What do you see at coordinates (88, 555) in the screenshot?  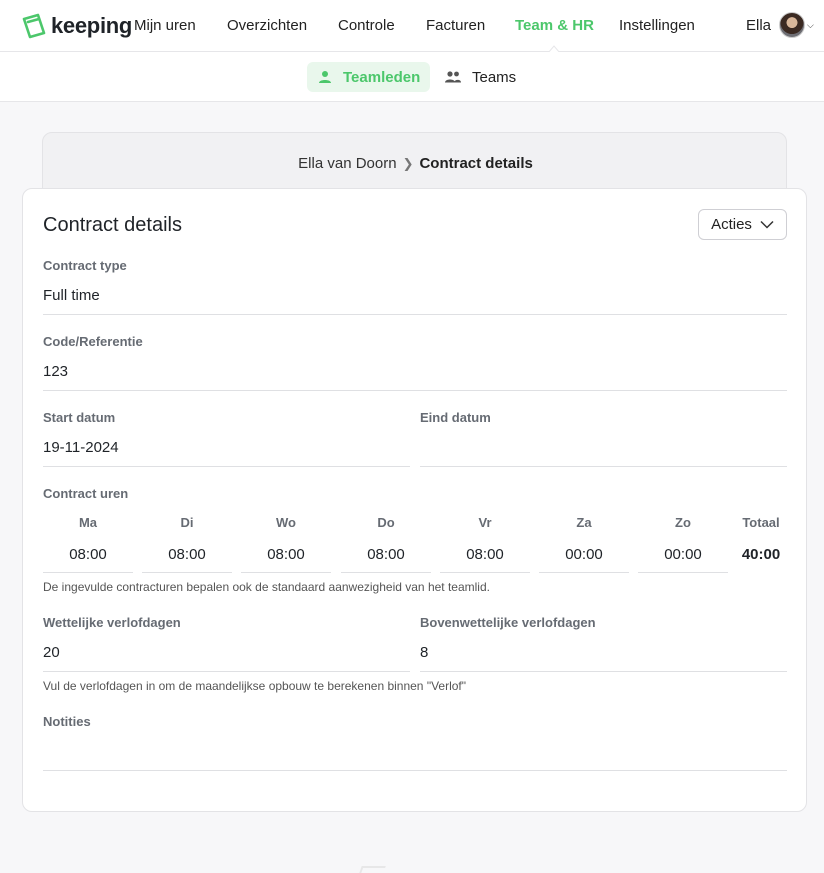 I see `hours-field-ma: 08:00` at bounding box center [88, 555].